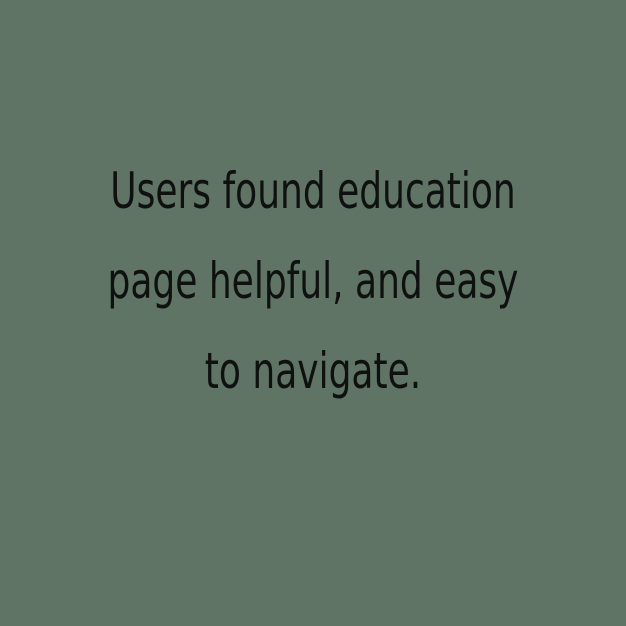 The image size is (626, 626). Describe the element at coordinates (313, 191) in the screenshot. I see `statement-line-1: Users found education` at that location.